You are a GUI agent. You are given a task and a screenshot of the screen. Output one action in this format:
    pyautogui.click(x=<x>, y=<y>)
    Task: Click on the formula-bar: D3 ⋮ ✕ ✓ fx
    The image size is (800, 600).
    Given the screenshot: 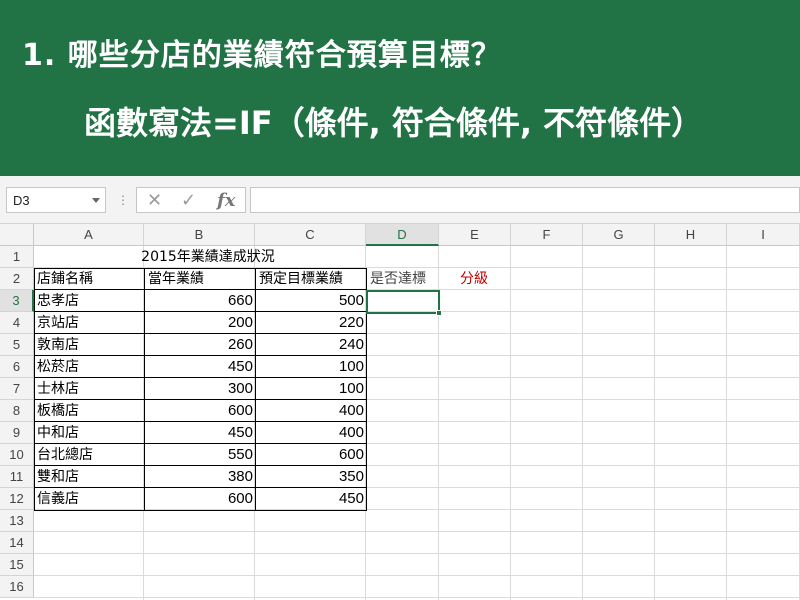 What is the action you would take?
    pyautogui.click(x=400, y=200)
    